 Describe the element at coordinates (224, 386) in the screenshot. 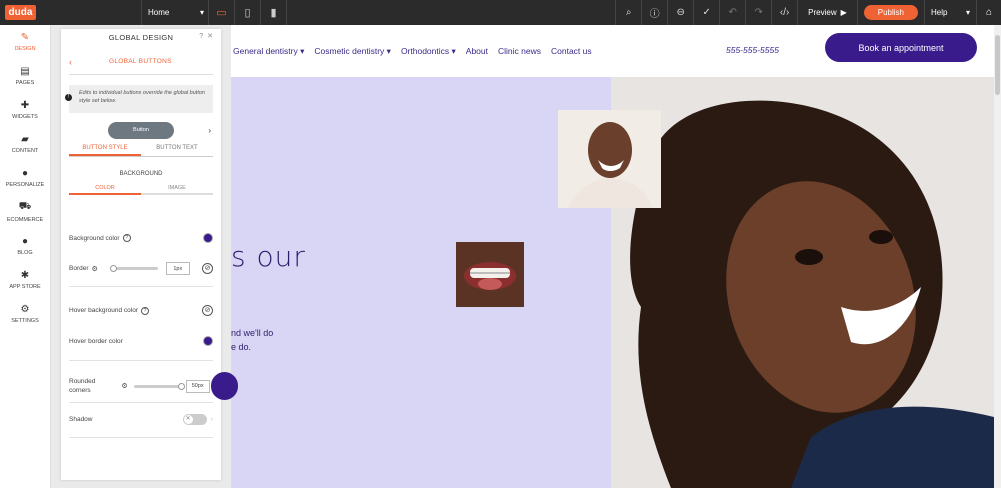

I see `hero-cta-button` at that location.